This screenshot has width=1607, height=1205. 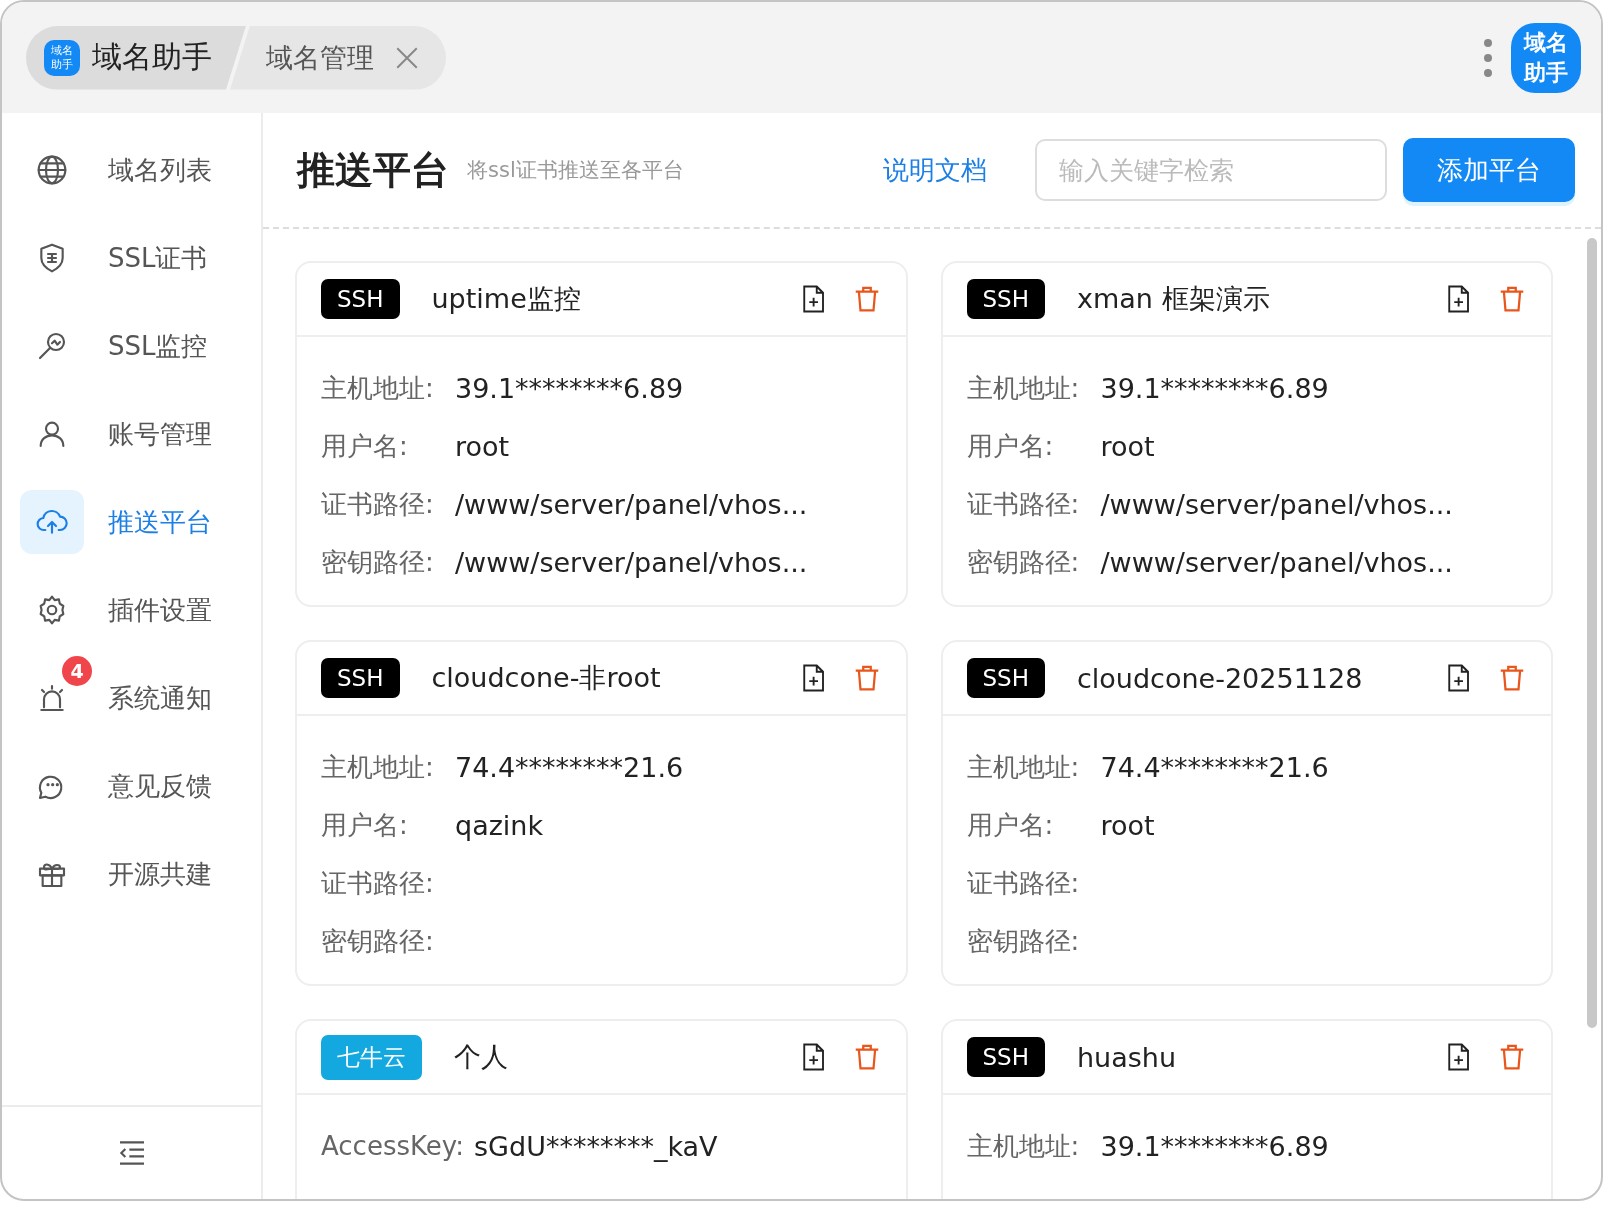 What do you see at coordinates (481, 1057) in the screenshot?
I see `platform-name: 个人` at bounding box center [481, 1057].